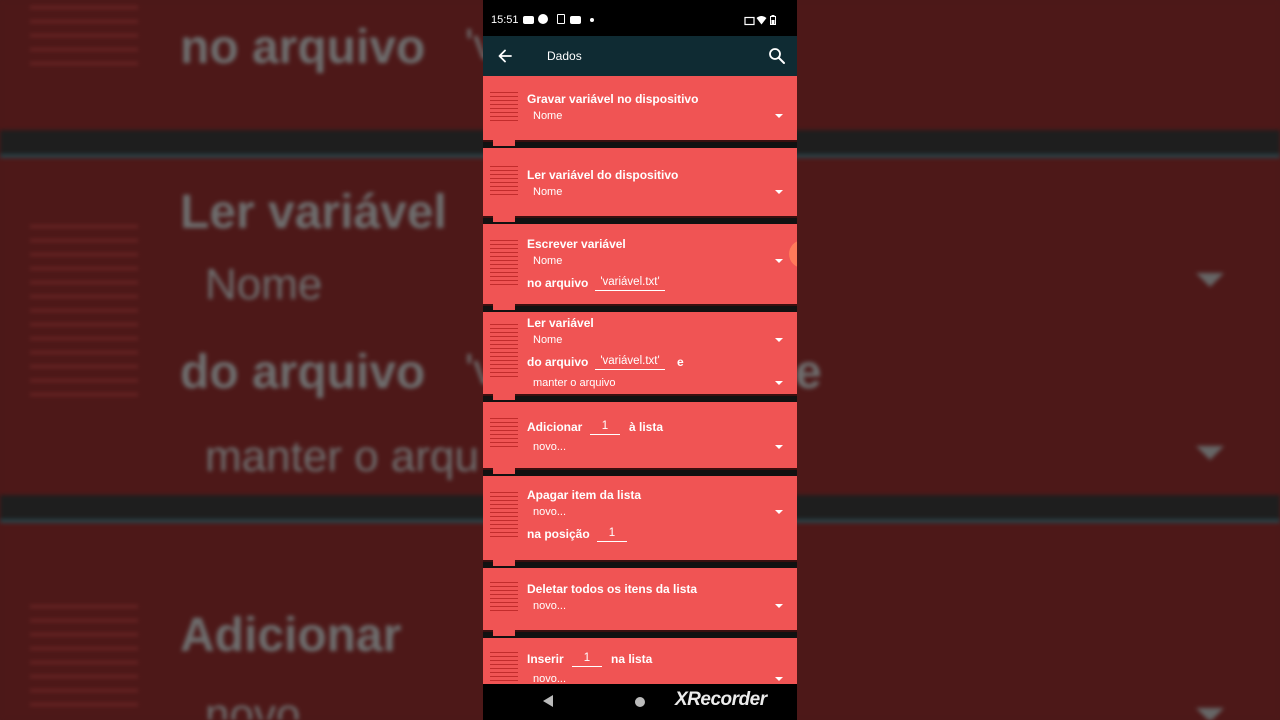 The width and height of the screenshot is (1280, 720). Describe the element at coordinates (761, 20) in the screenshot. I see `wifi-icon` at that location.